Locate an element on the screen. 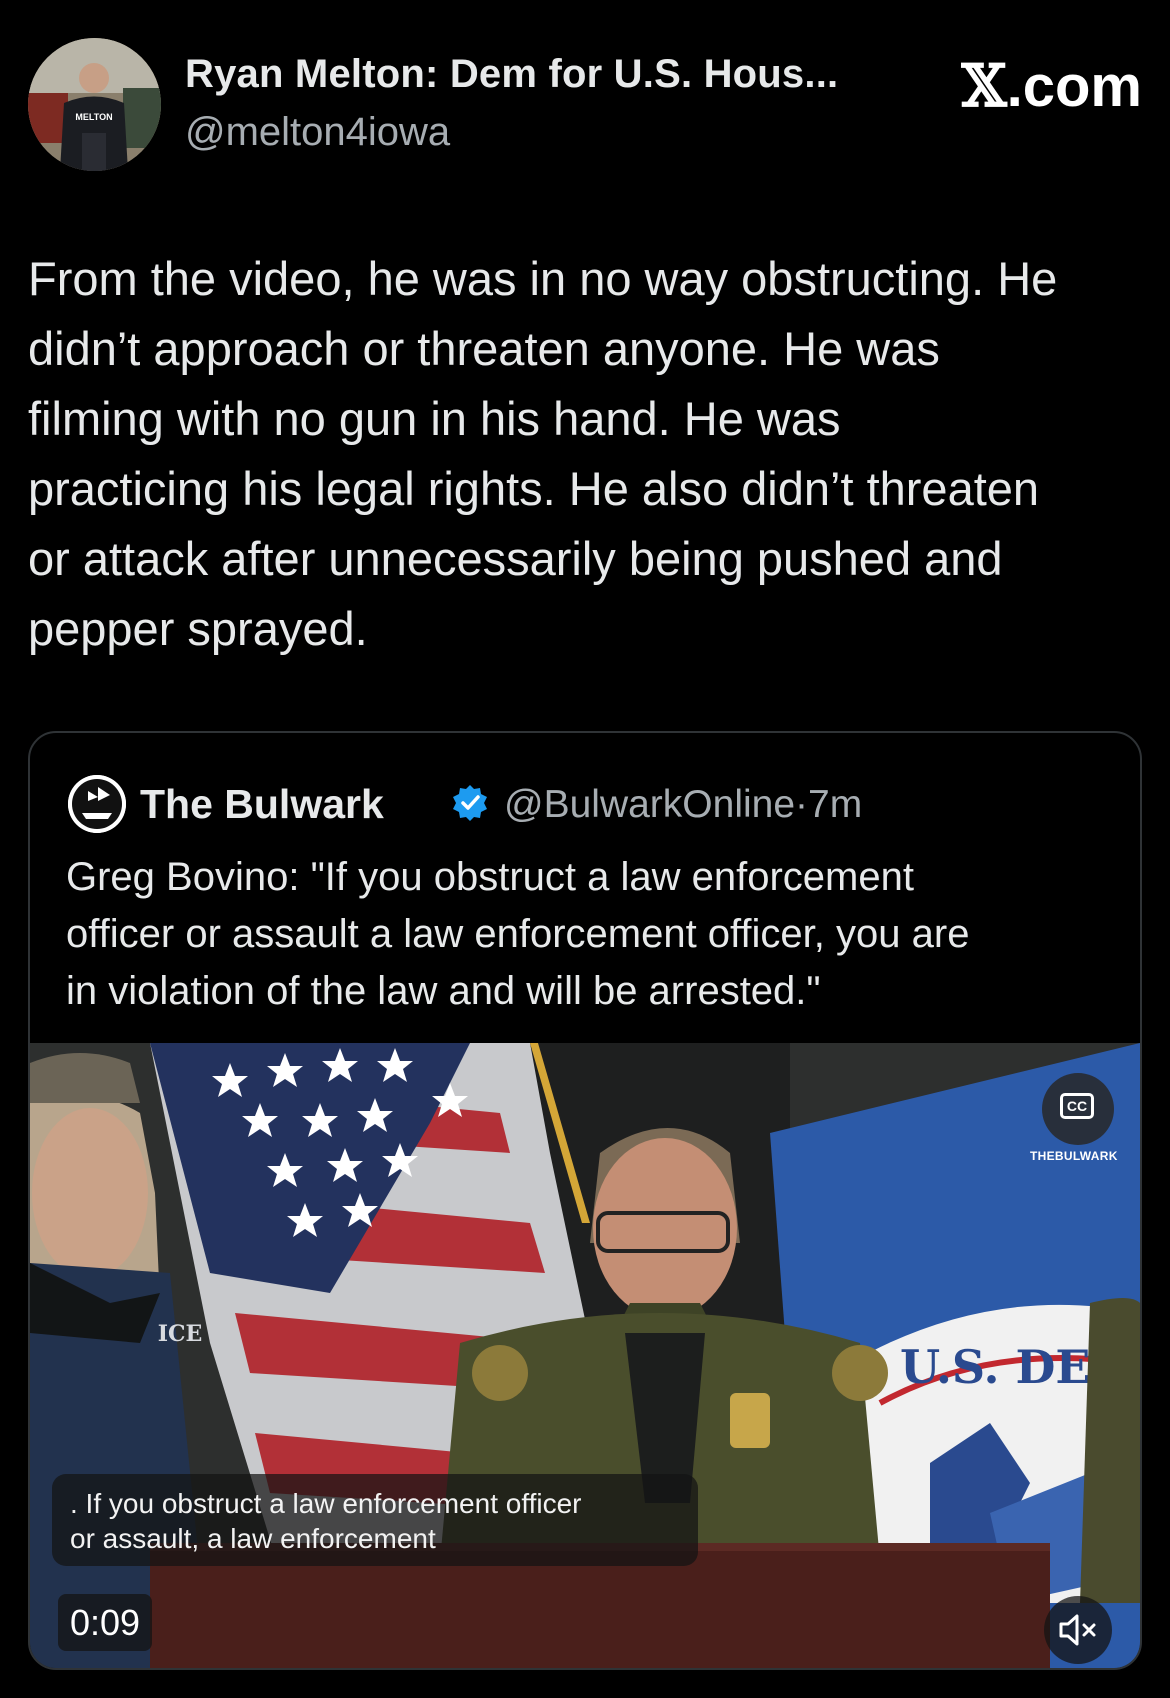 This screenshot has height=1698, width=1170. author-handle: @melton4iowa is located at coordinates (317, 132).